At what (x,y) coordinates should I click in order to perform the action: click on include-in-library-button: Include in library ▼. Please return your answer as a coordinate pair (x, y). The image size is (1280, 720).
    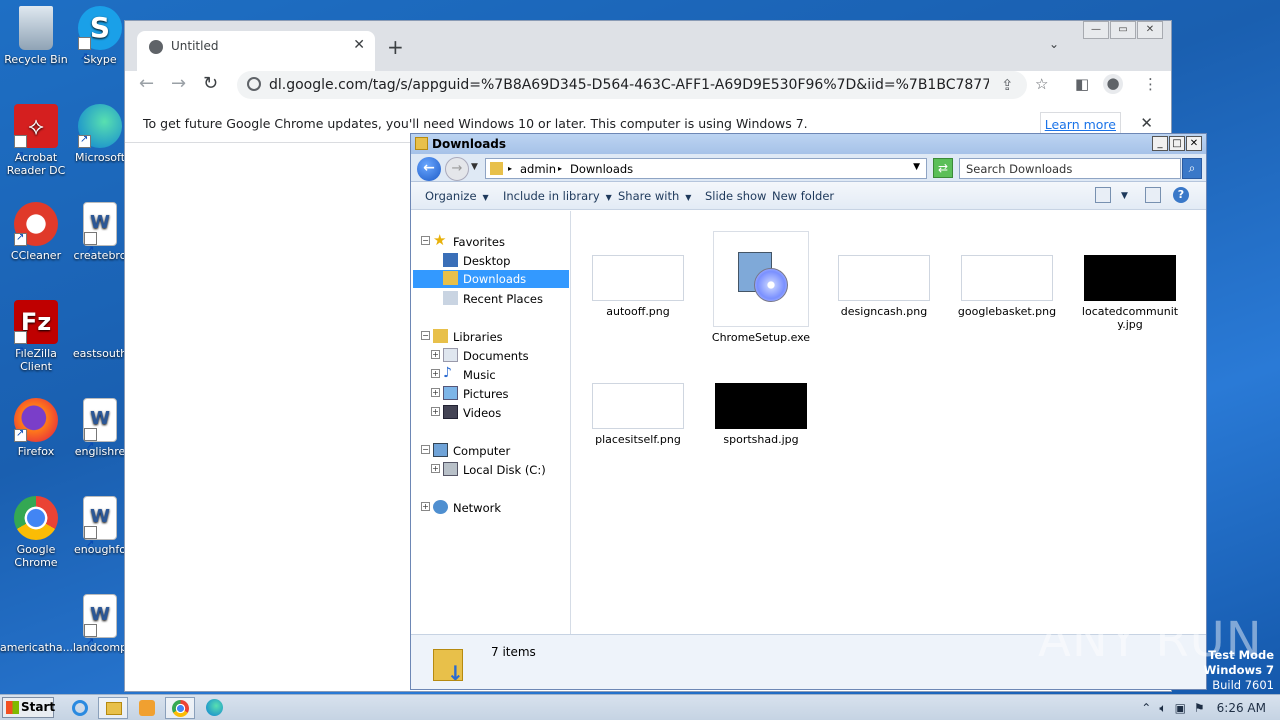
    Looking at the image, I should click on (557, 196).